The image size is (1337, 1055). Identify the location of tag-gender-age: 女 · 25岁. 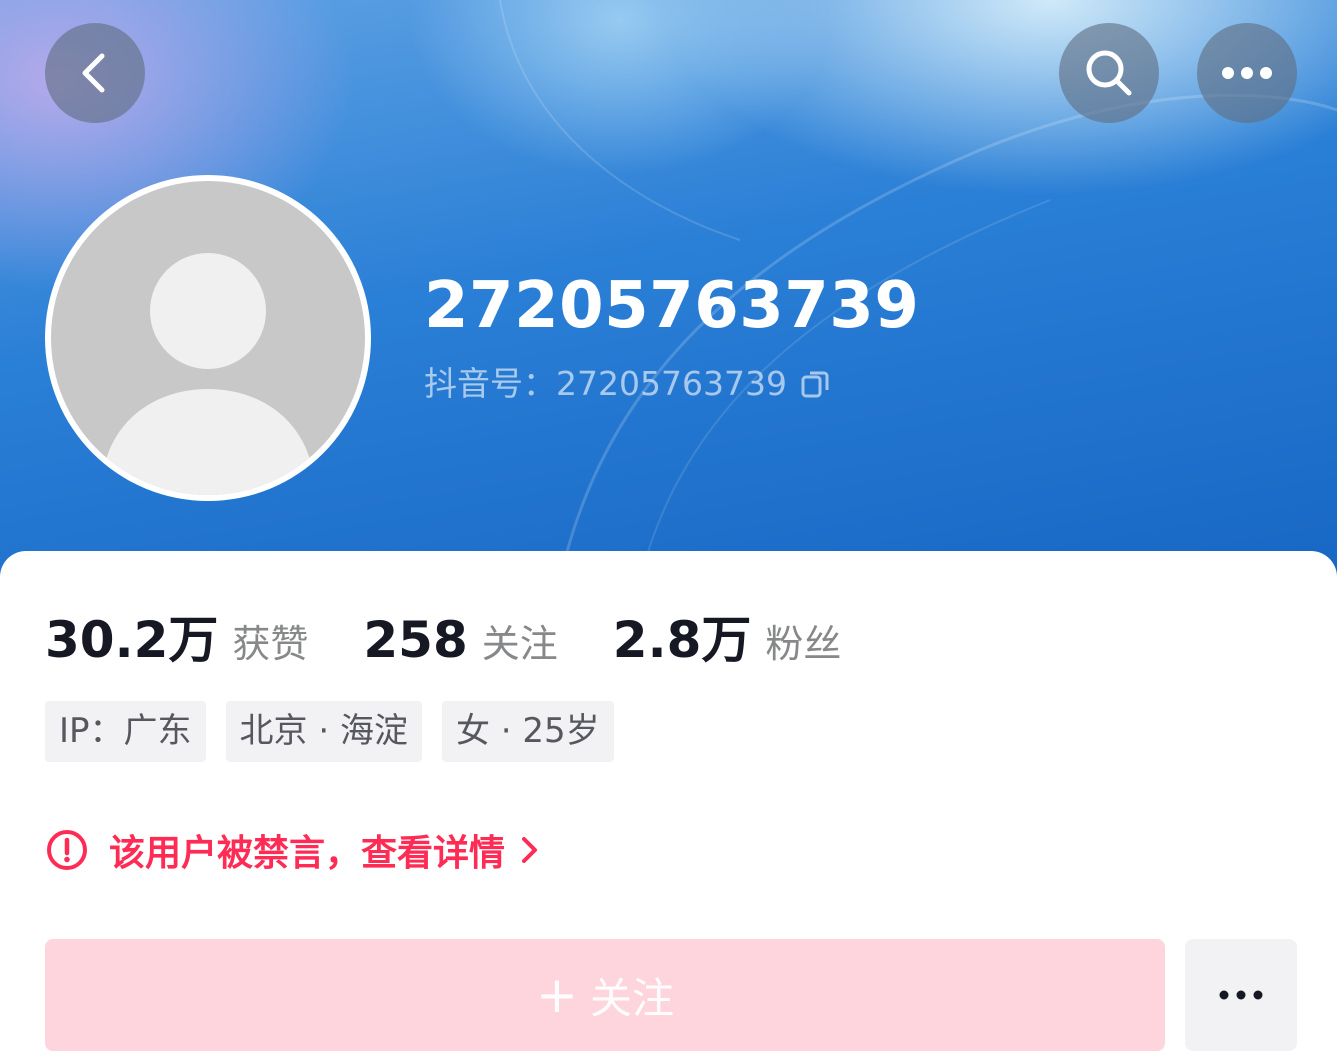
(527, 731).